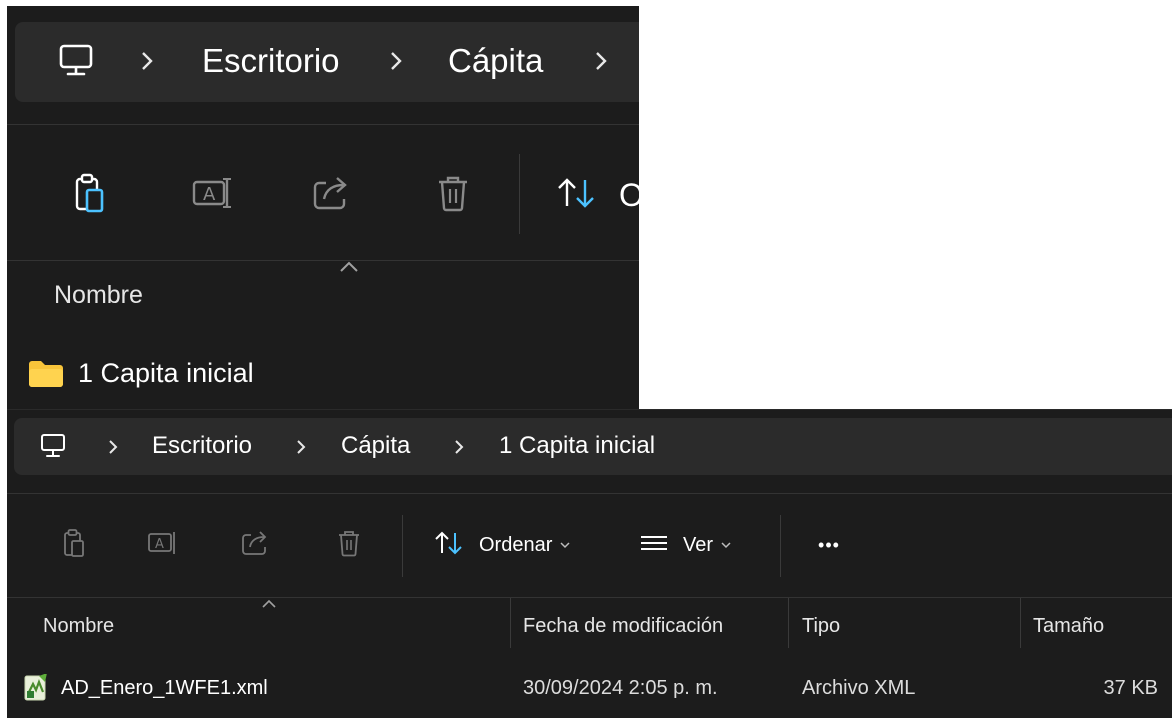  What do you see at coordinates (1130, 688) in the screenshot?
I see `file-size: 37 KB` at bounding box center [1130, 688].